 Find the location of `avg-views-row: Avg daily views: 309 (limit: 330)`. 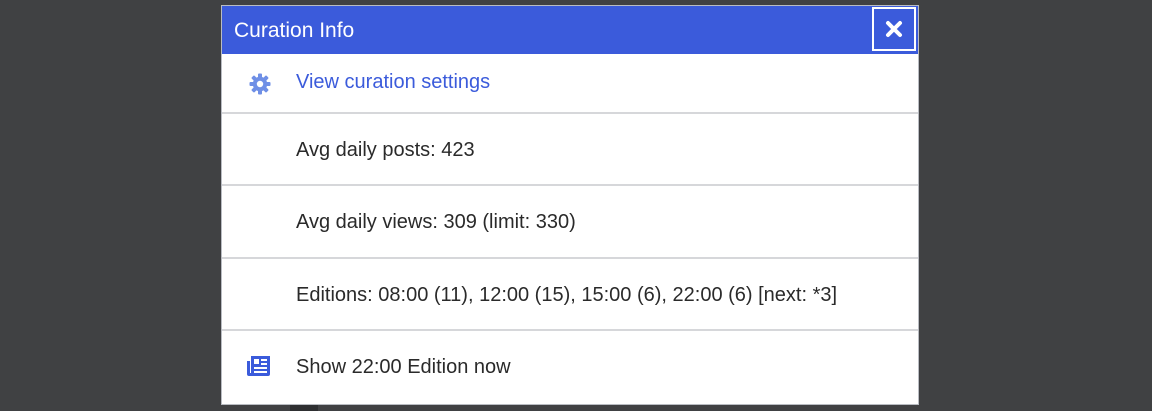

avg-views-row: Avg daily views: 309 (limit: 330) is located at coordinates (570, 221).